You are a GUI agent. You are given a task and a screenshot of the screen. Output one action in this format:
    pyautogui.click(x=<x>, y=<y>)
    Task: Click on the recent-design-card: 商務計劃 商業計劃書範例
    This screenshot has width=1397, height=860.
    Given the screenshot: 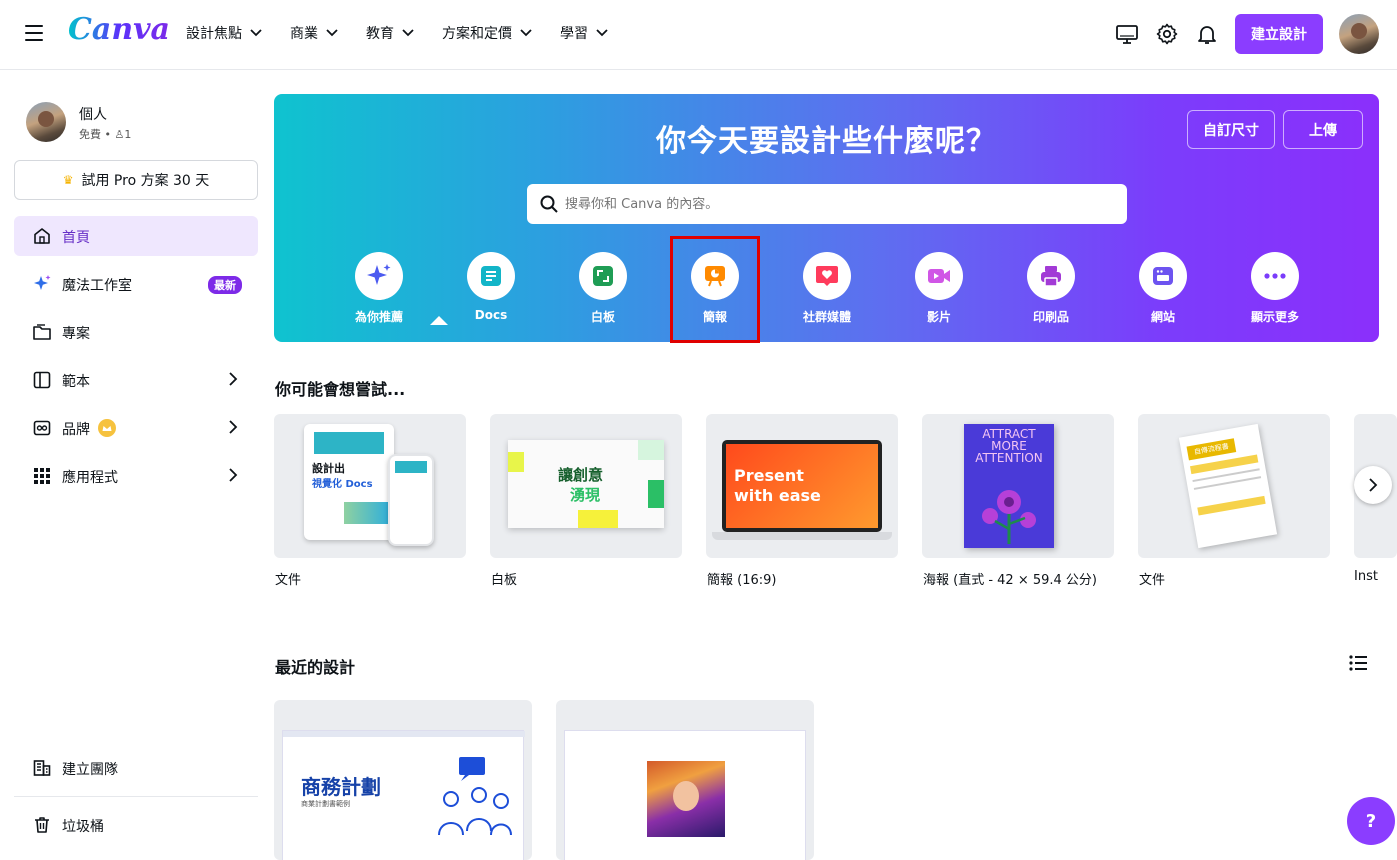 What is the action you would take?
    pyautogui.click(x=403, y=780)
    